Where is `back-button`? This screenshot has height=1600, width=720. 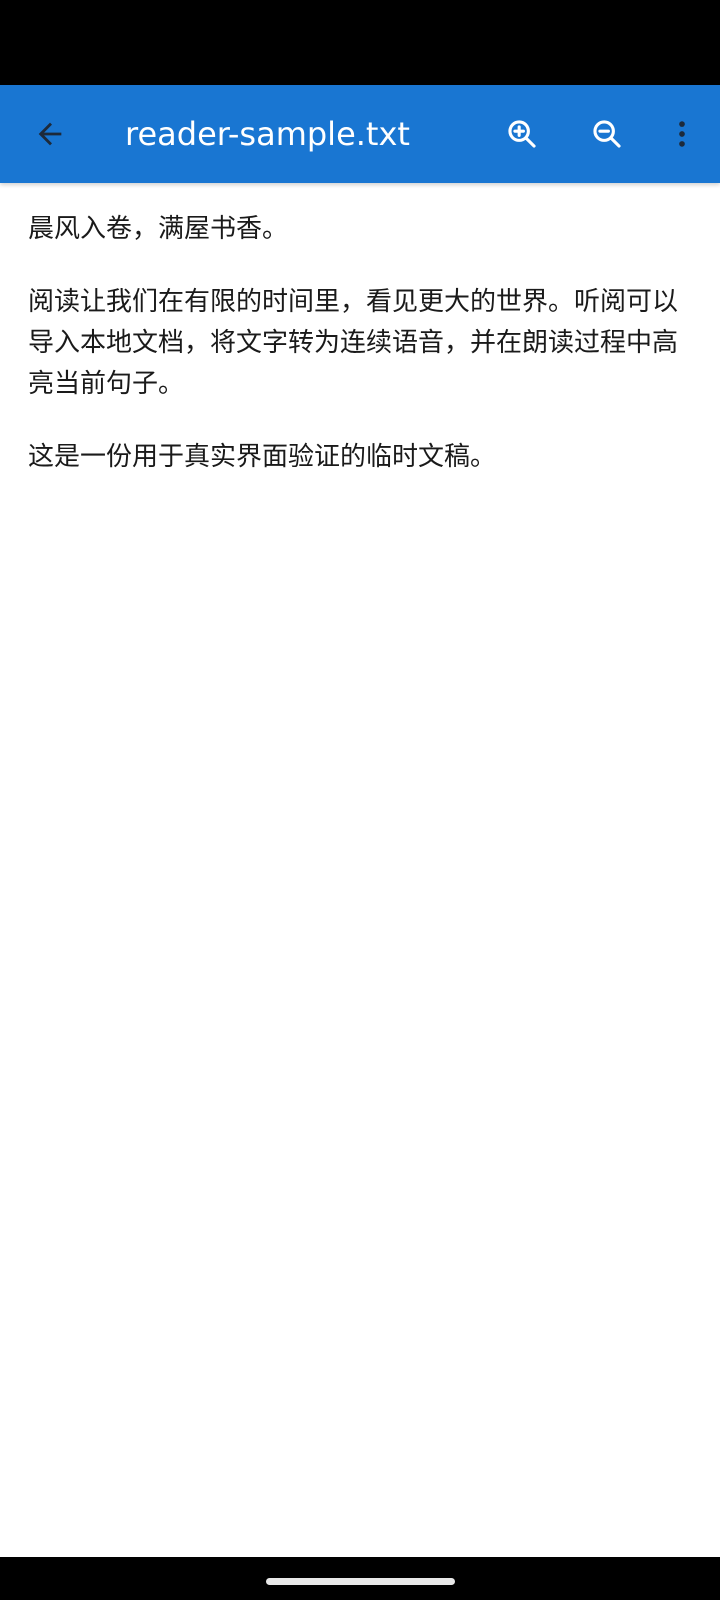
back-button is located at coordinates (50, 134).